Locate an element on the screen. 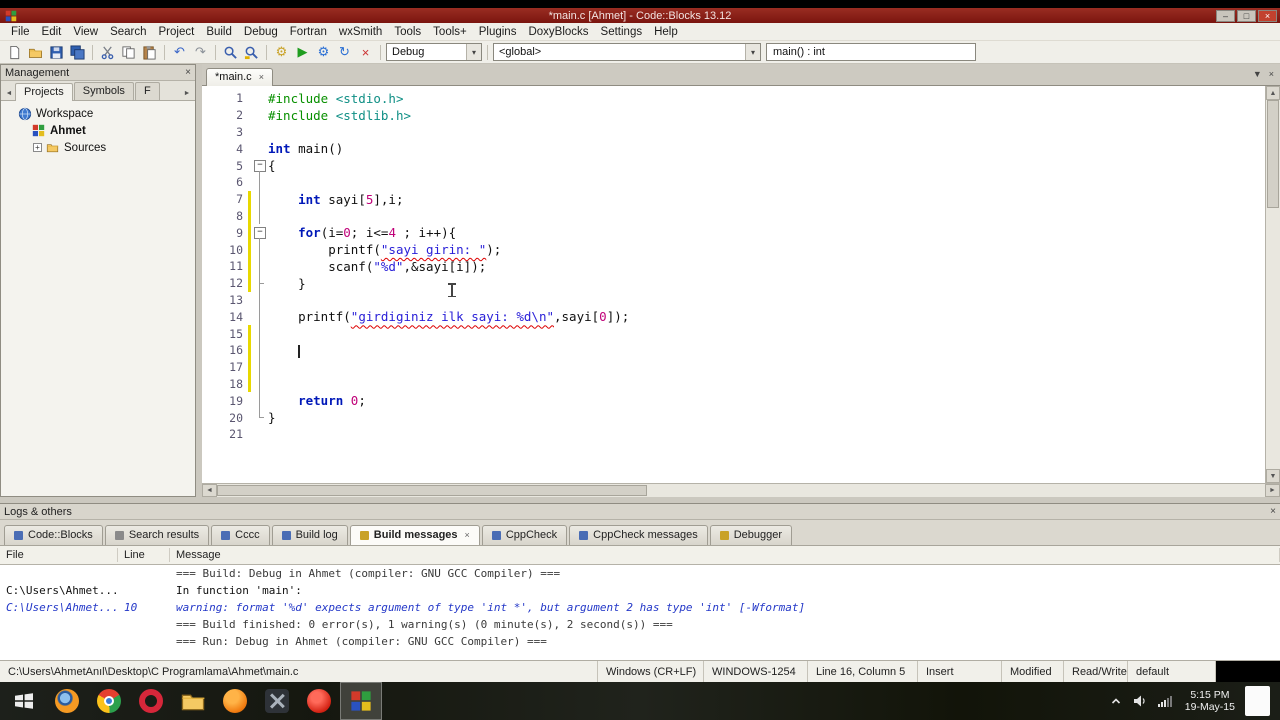 Image resolution: width=1280 pixels, height=720 pixels. horizontal-scrollbar: ◄ ► is located at coordinates (741, 490).